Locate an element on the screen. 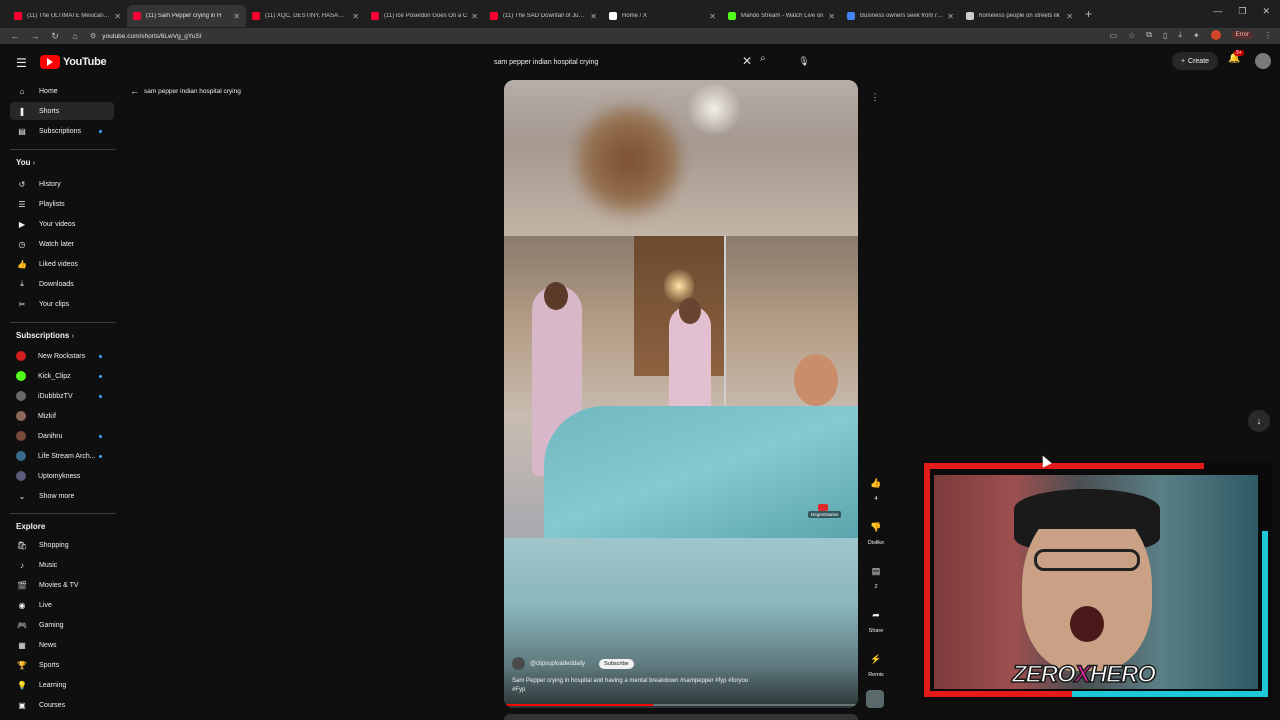 This screenshot has height=720, width=1280. more-options-icon: ⋮ is located at coordinates (875, 97).